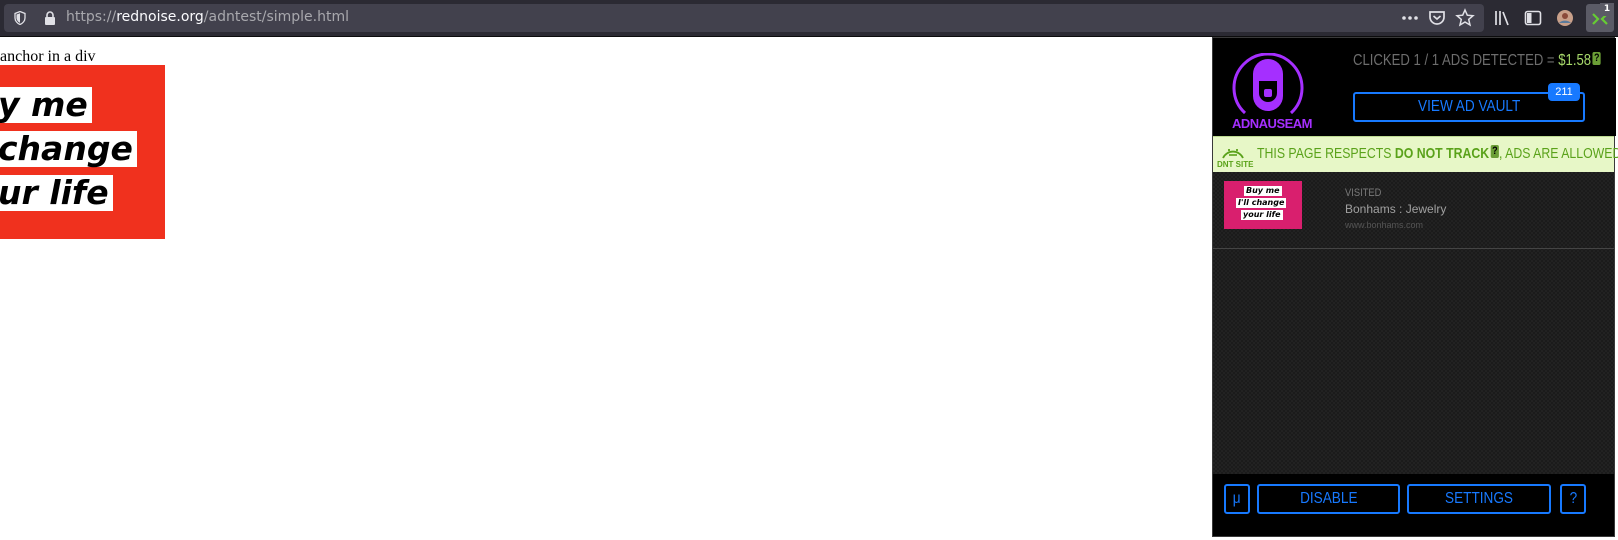  Describe the element at coordinates (276, 17) in the screenshot. I see `url-path: /adntest/simple.html` at that location.